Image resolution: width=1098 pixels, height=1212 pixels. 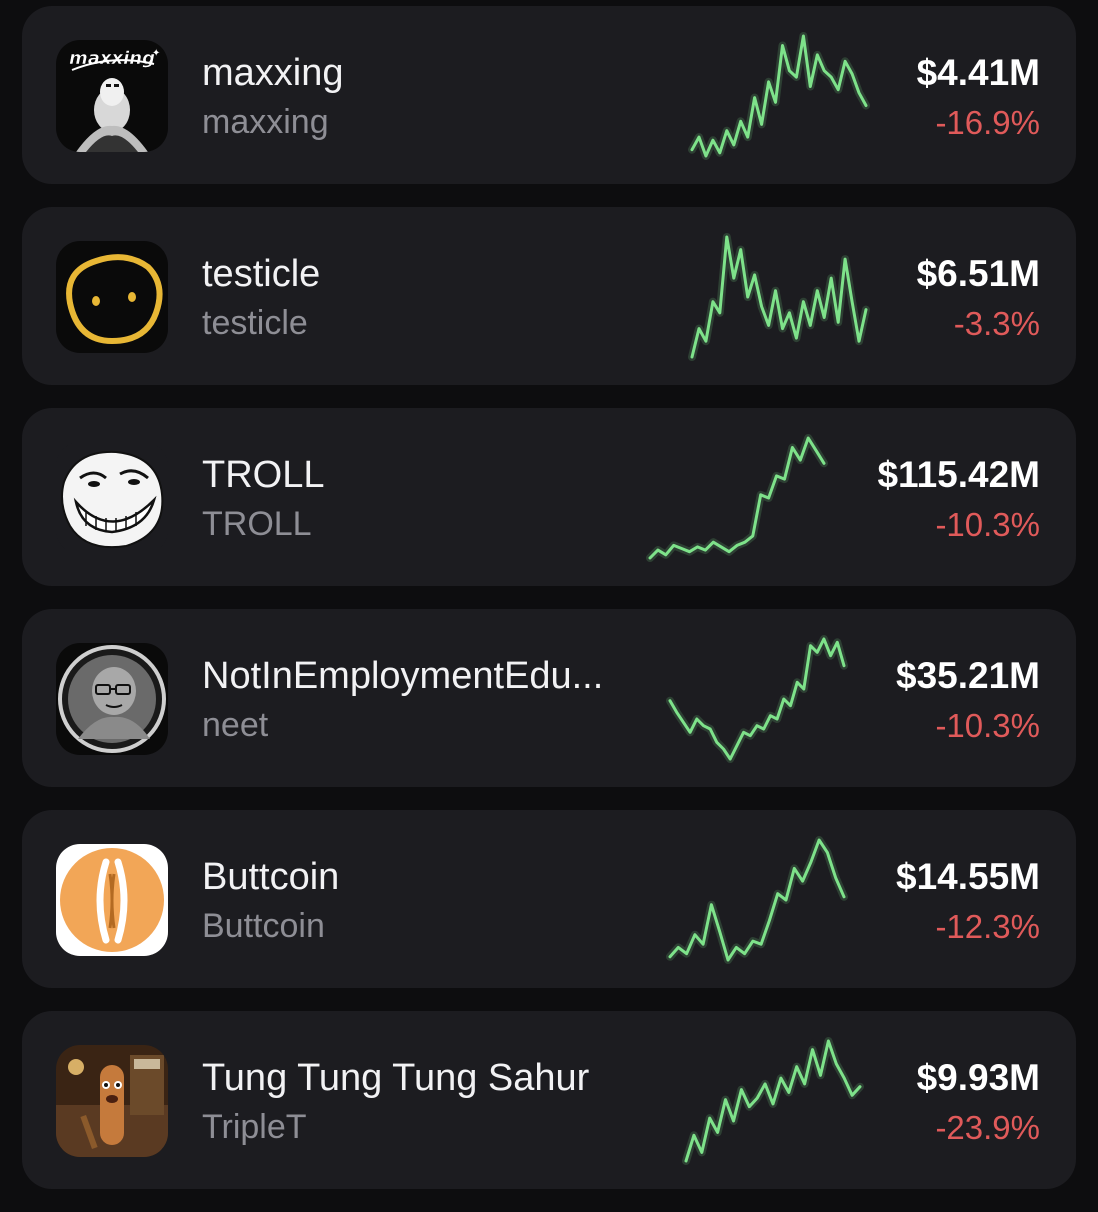 I want to click on token-name: testicle, so click(x=261, y=274).